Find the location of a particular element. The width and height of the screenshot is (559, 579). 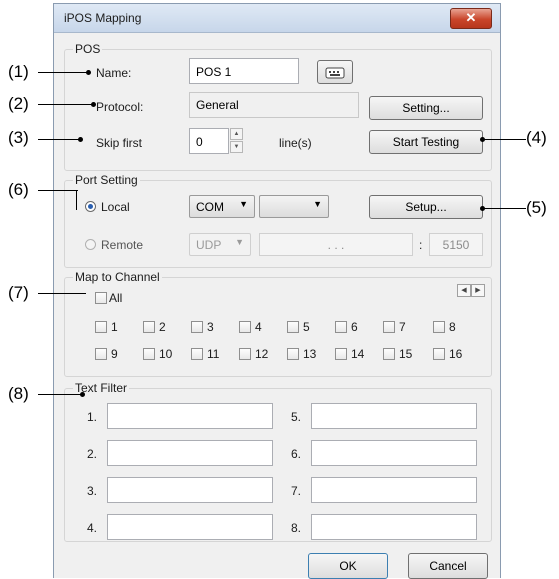

callout-2: (2) is located at coordinates (18, 103).